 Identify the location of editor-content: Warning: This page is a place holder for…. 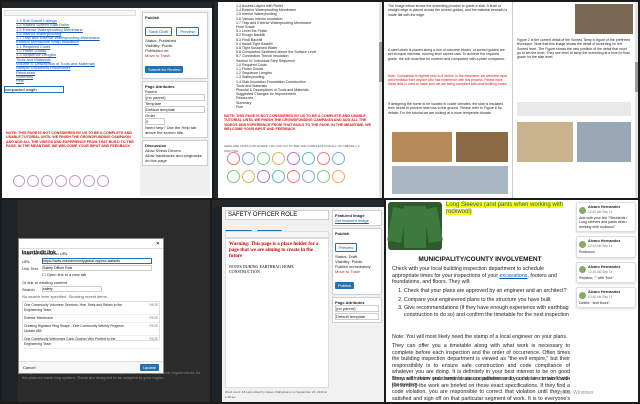
(277, 313).